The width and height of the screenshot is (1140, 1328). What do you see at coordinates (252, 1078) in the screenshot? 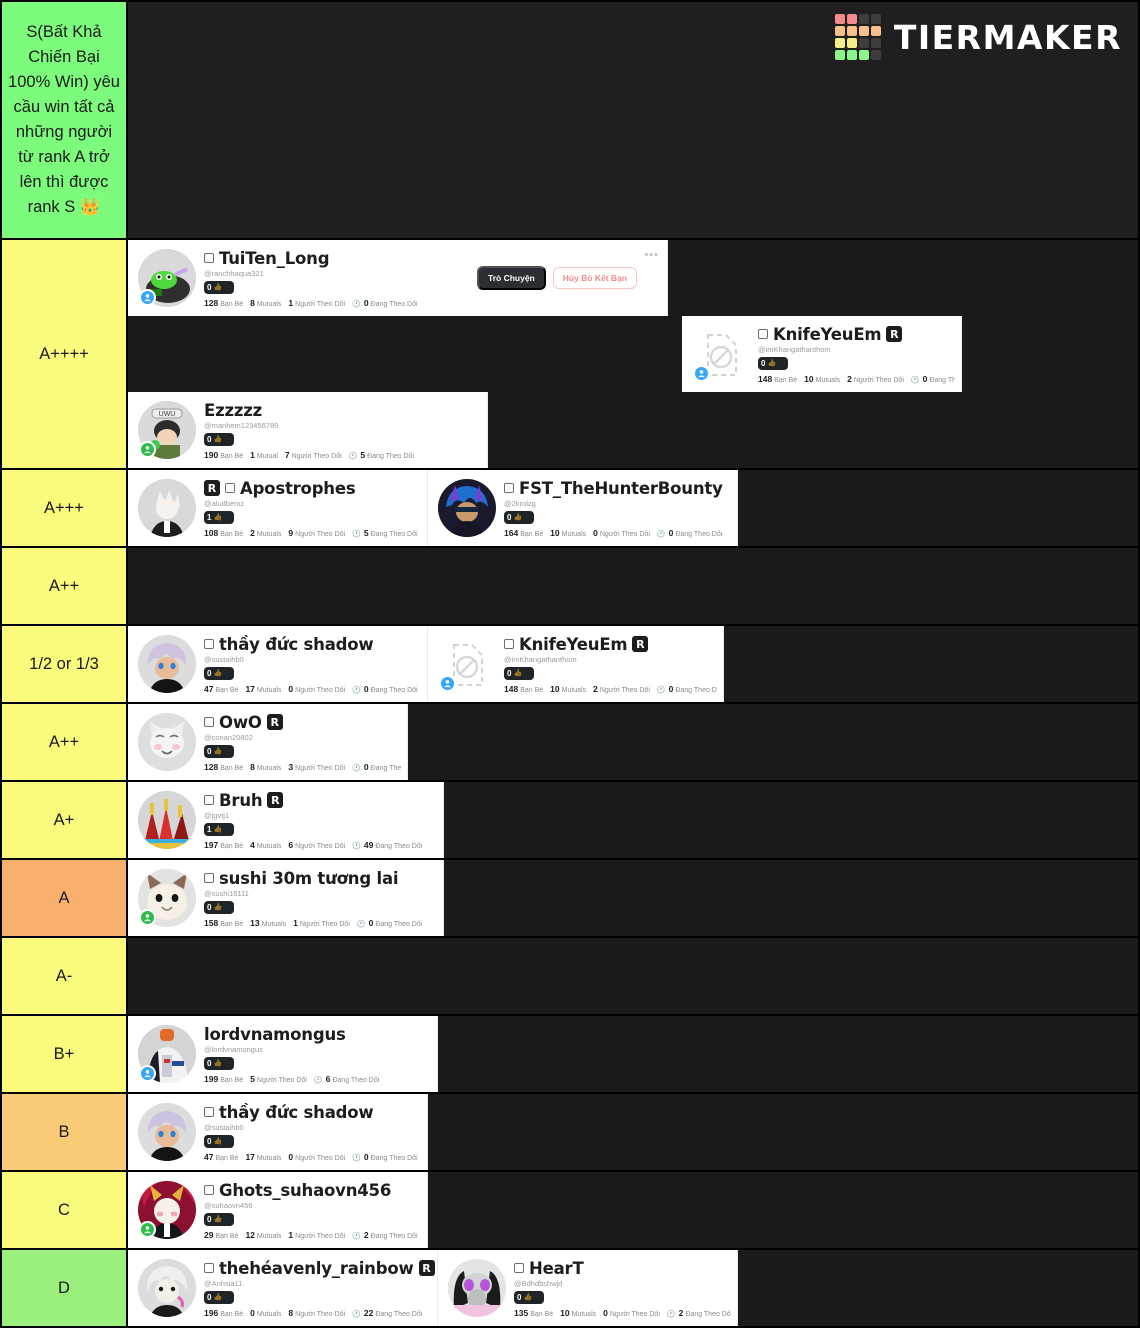
I see `stat-followers-value: 5` at bounding box center [252, 1078].